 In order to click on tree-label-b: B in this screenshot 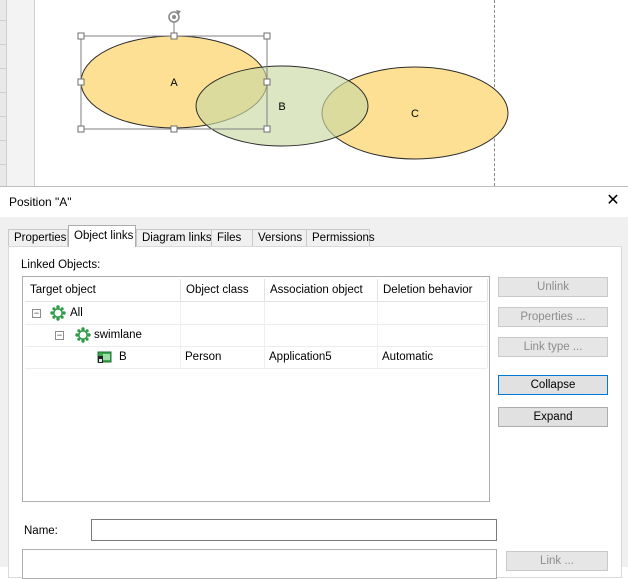, I will do `click(123, 357)`.